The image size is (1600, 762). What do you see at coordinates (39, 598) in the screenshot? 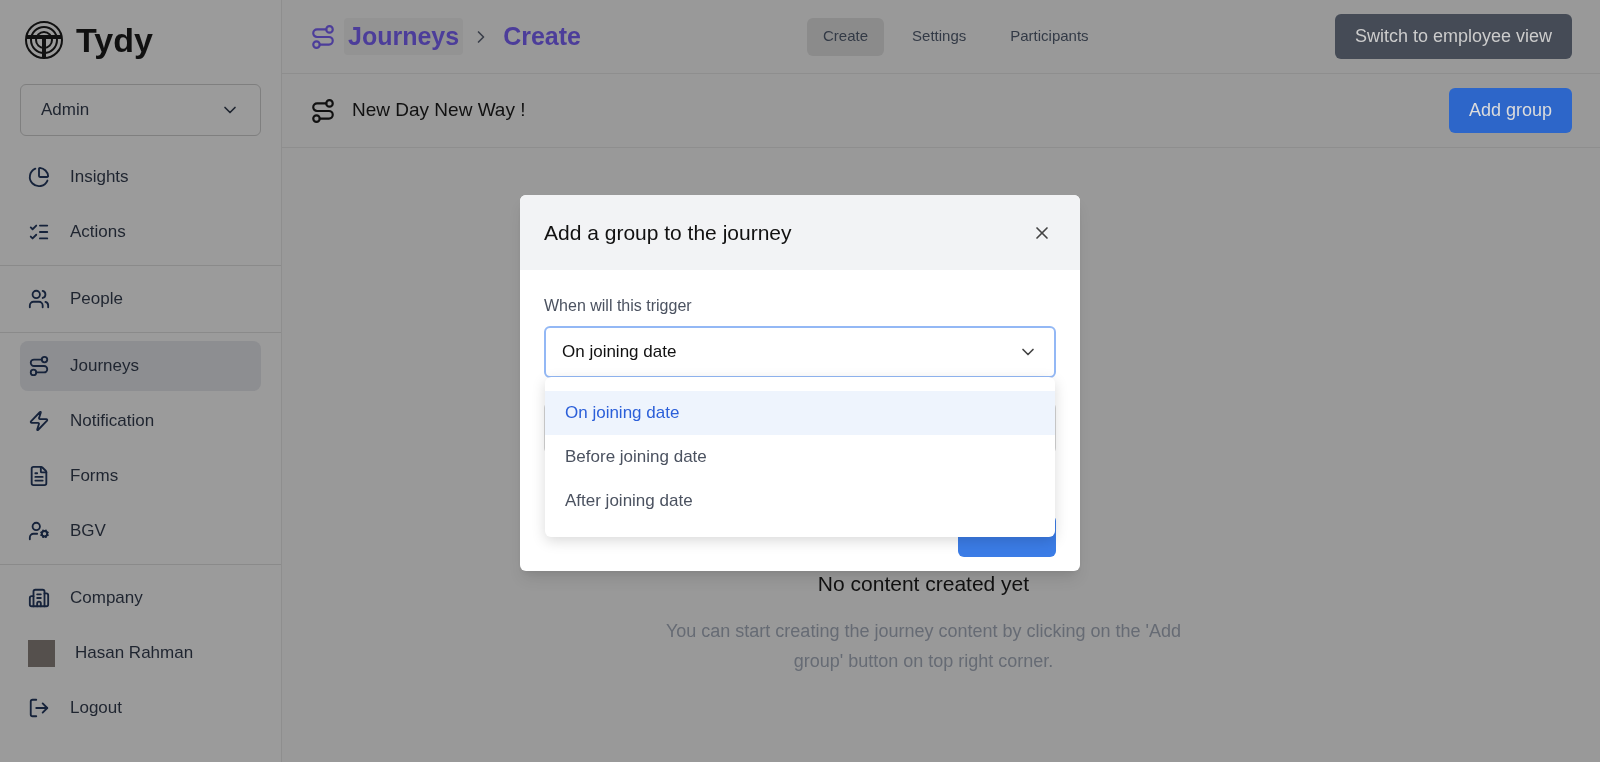
I see `building-icon` at bounding box center [39, 598].